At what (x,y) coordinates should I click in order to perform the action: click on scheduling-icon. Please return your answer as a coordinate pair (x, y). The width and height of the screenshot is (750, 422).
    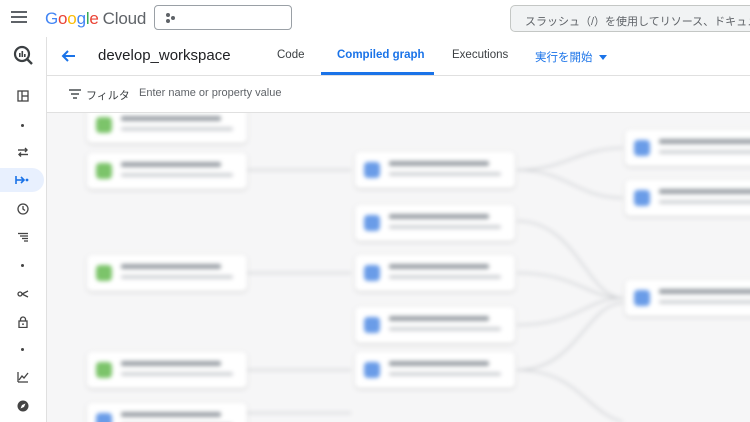
    Looking at the image, I should click on (23, 209).